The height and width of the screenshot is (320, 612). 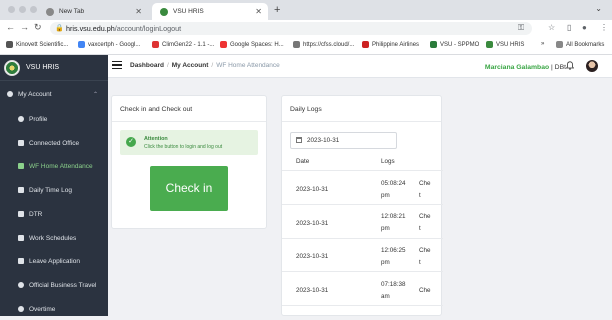 What do you see at coordinates (592, 66) in the screenshot?
I see `avatar` at bounding box center [592, 66].